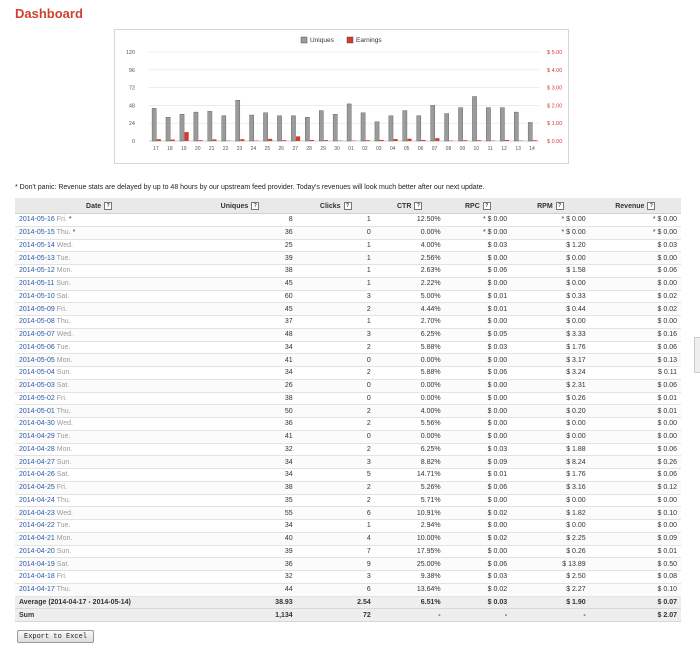 This screenshot has height=657, width=700. What do you see at coordinates (550, 411) in the screenshot?
I see `rpm-cell: $ 0.20` at bounding box center [550, 411].